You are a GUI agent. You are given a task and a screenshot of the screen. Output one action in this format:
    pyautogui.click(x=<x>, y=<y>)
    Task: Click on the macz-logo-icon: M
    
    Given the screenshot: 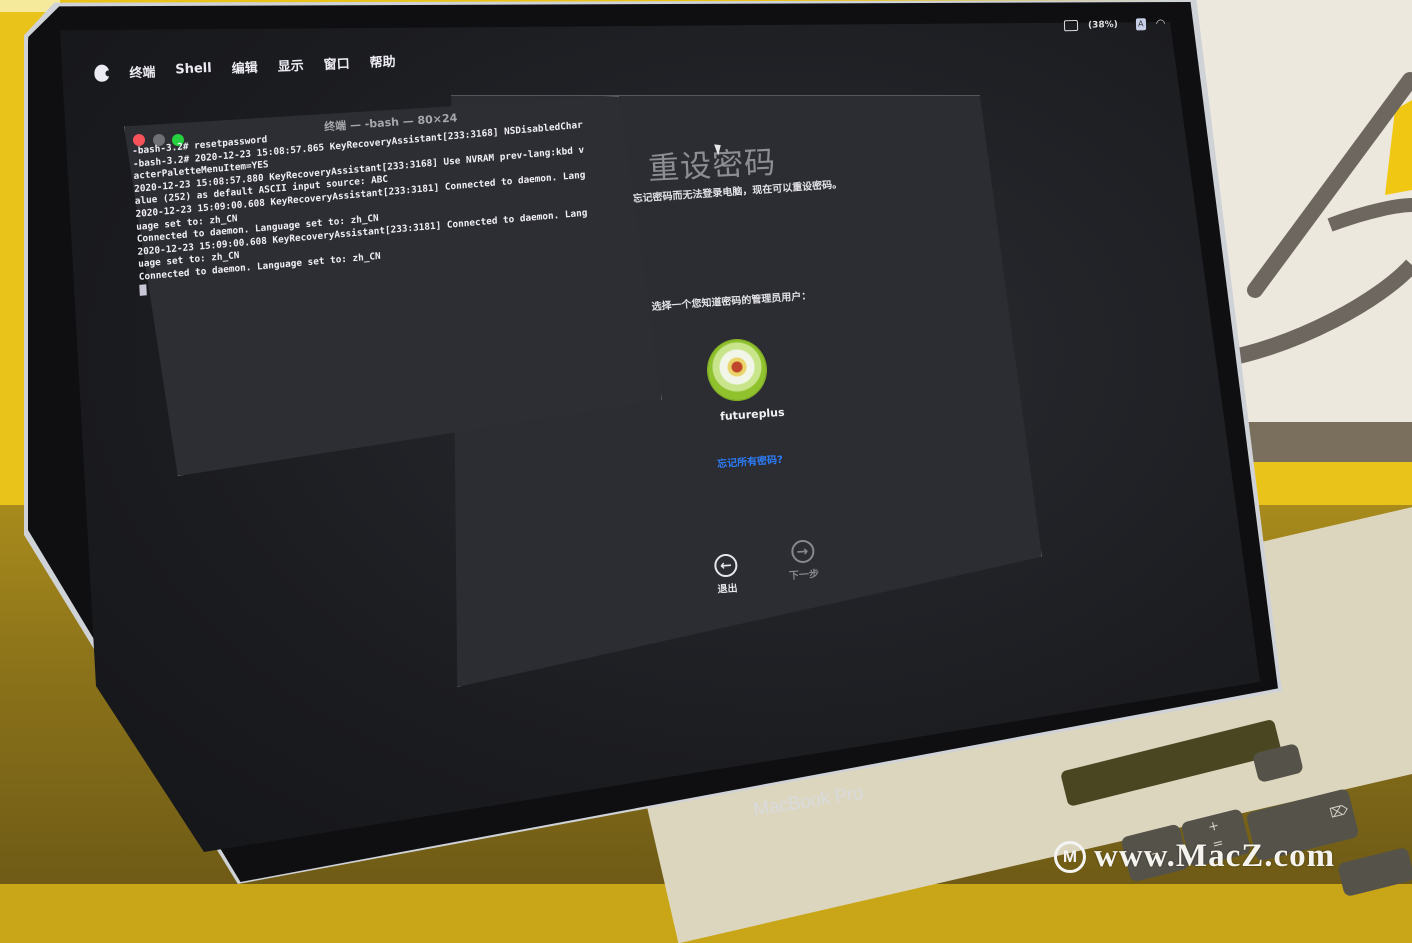 What is the action you would take?
    pyautogui.click(x=1070, y=856)
    